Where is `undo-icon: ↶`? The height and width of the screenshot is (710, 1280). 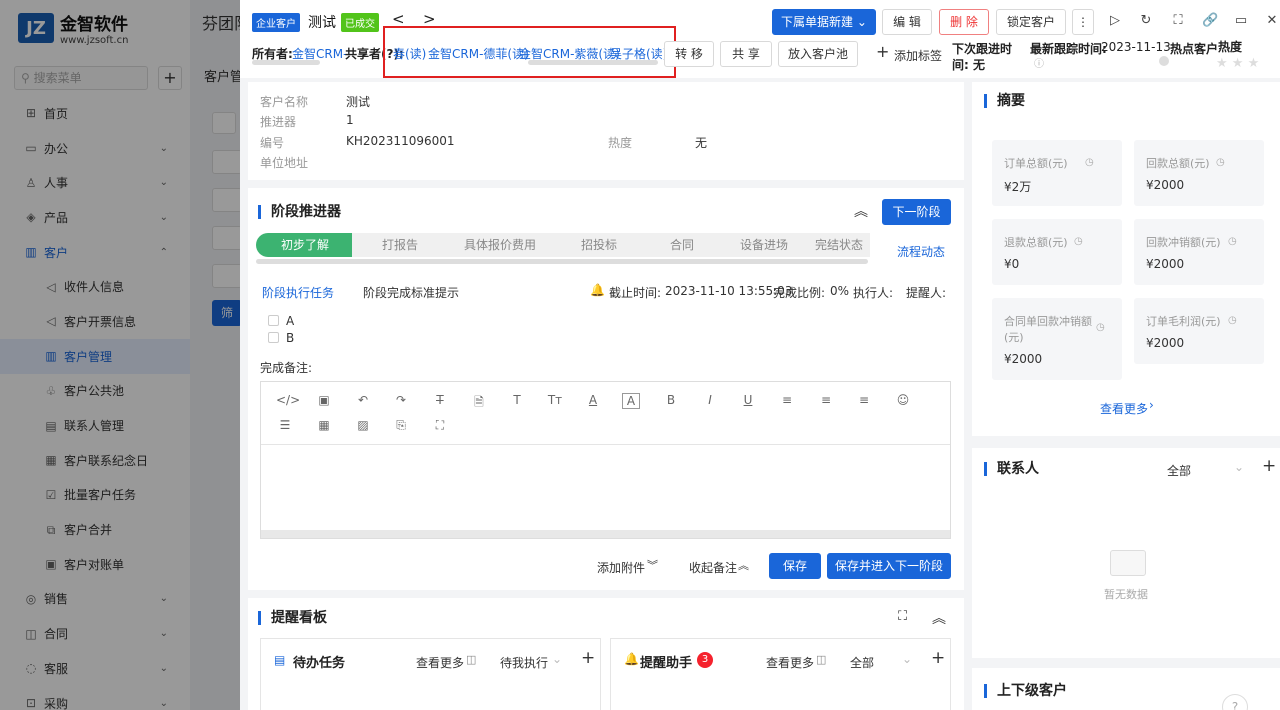 undo-icon: ↶ is located at coordinates (363, 400).